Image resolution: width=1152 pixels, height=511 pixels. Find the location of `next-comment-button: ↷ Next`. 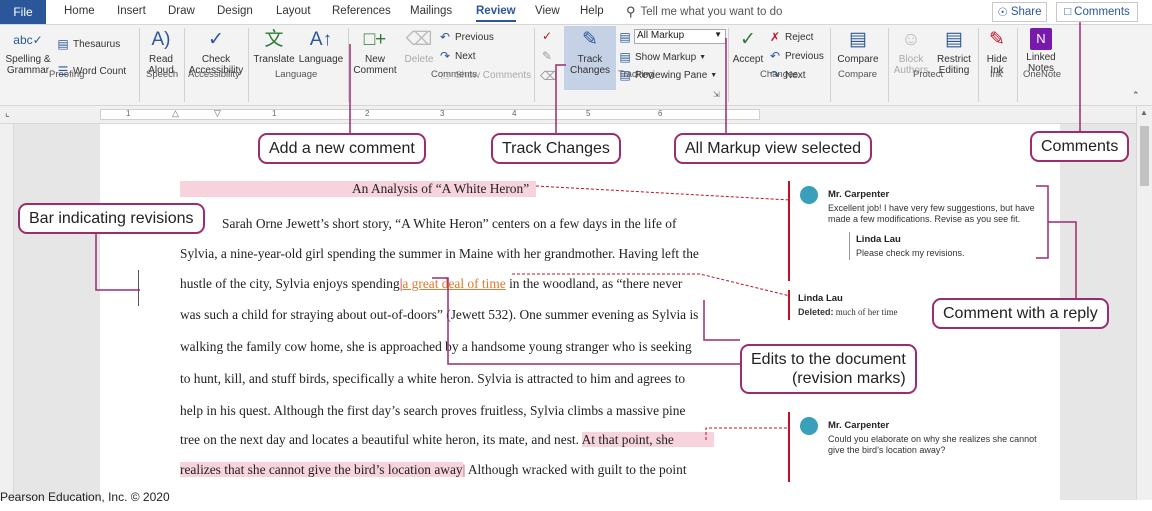

next-comment-button: ↷ Next is located at coordinates (457, 56).